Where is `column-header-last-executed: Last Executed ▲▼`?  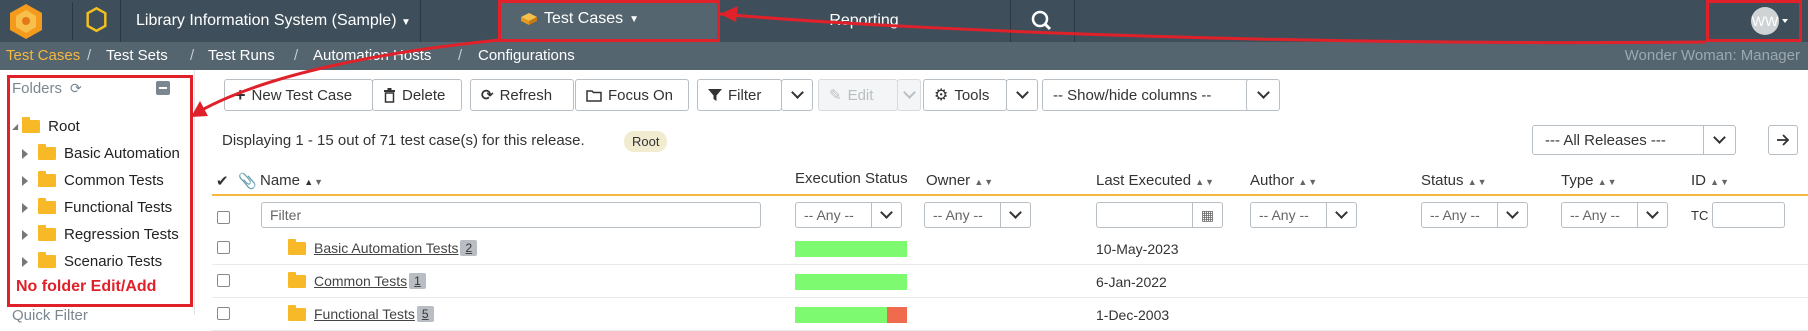
column-header-last-executed: Last Executed ▲▼ is located at coordinates (1155, 180).